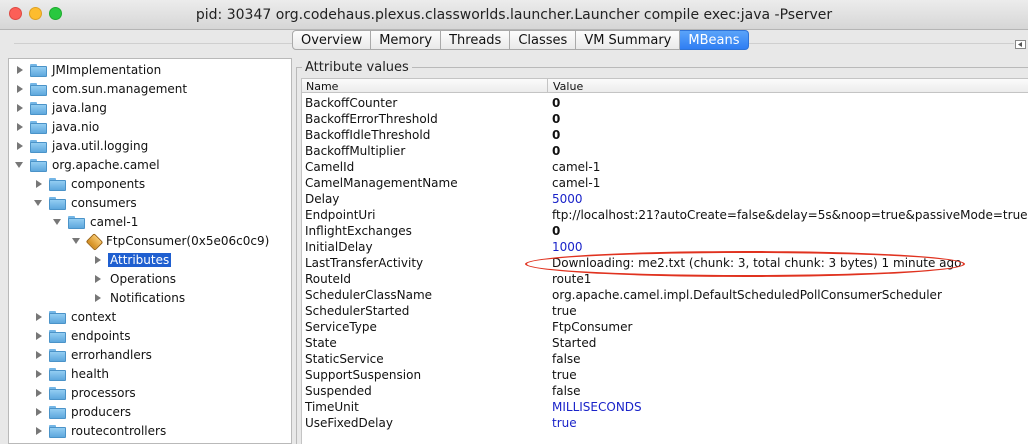 This screenshot has width=1028, height=444. What do you see at coordinates (87, 165) in the screenshot?
I see `tree-node: org.apache.camel` at bounding box center [87, 165].